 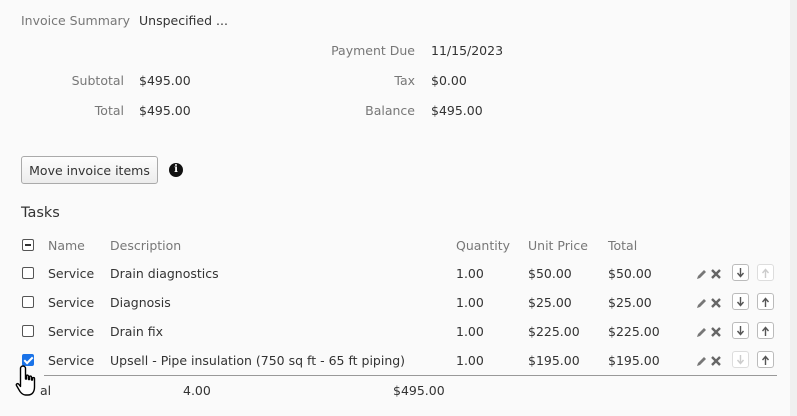 What do you see at coordinates (558, 245) in the screenshot?
I see `header-unit-price: Unit Price` at bounding box center [558, 245].